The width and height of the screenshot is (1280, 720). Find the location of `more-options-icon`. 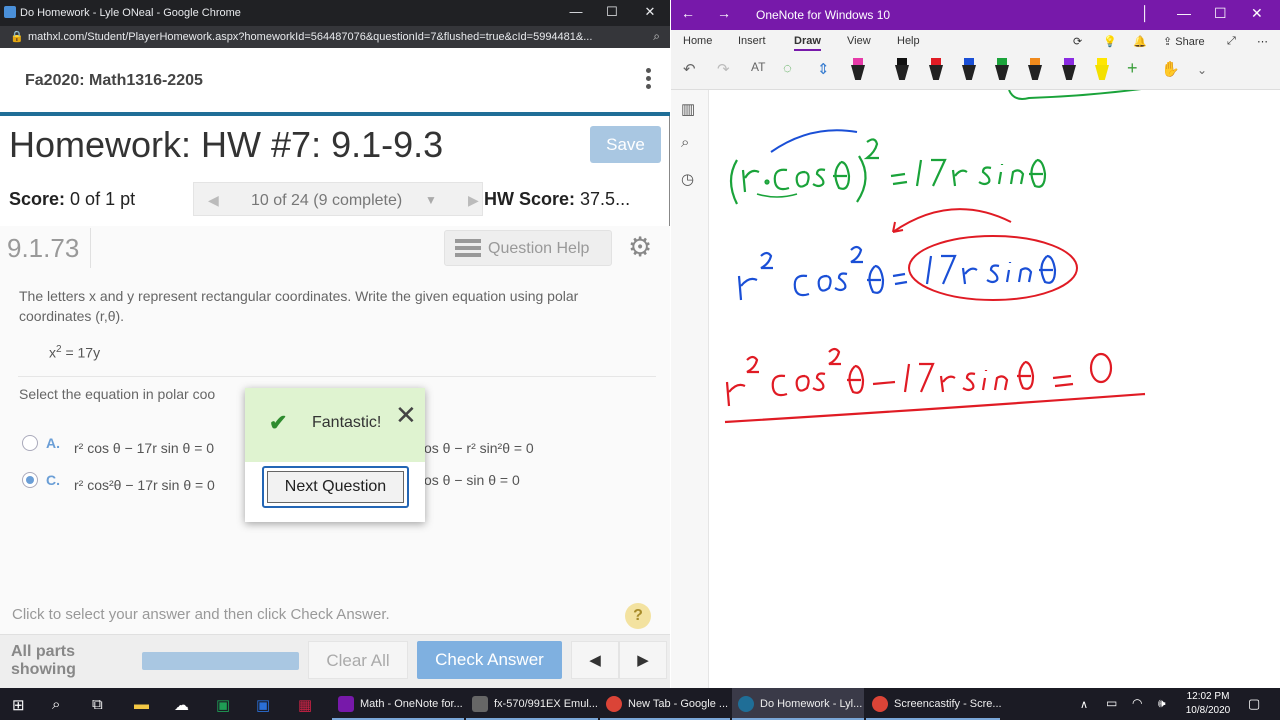

more-options-icon is located at coordinates (648, 81).